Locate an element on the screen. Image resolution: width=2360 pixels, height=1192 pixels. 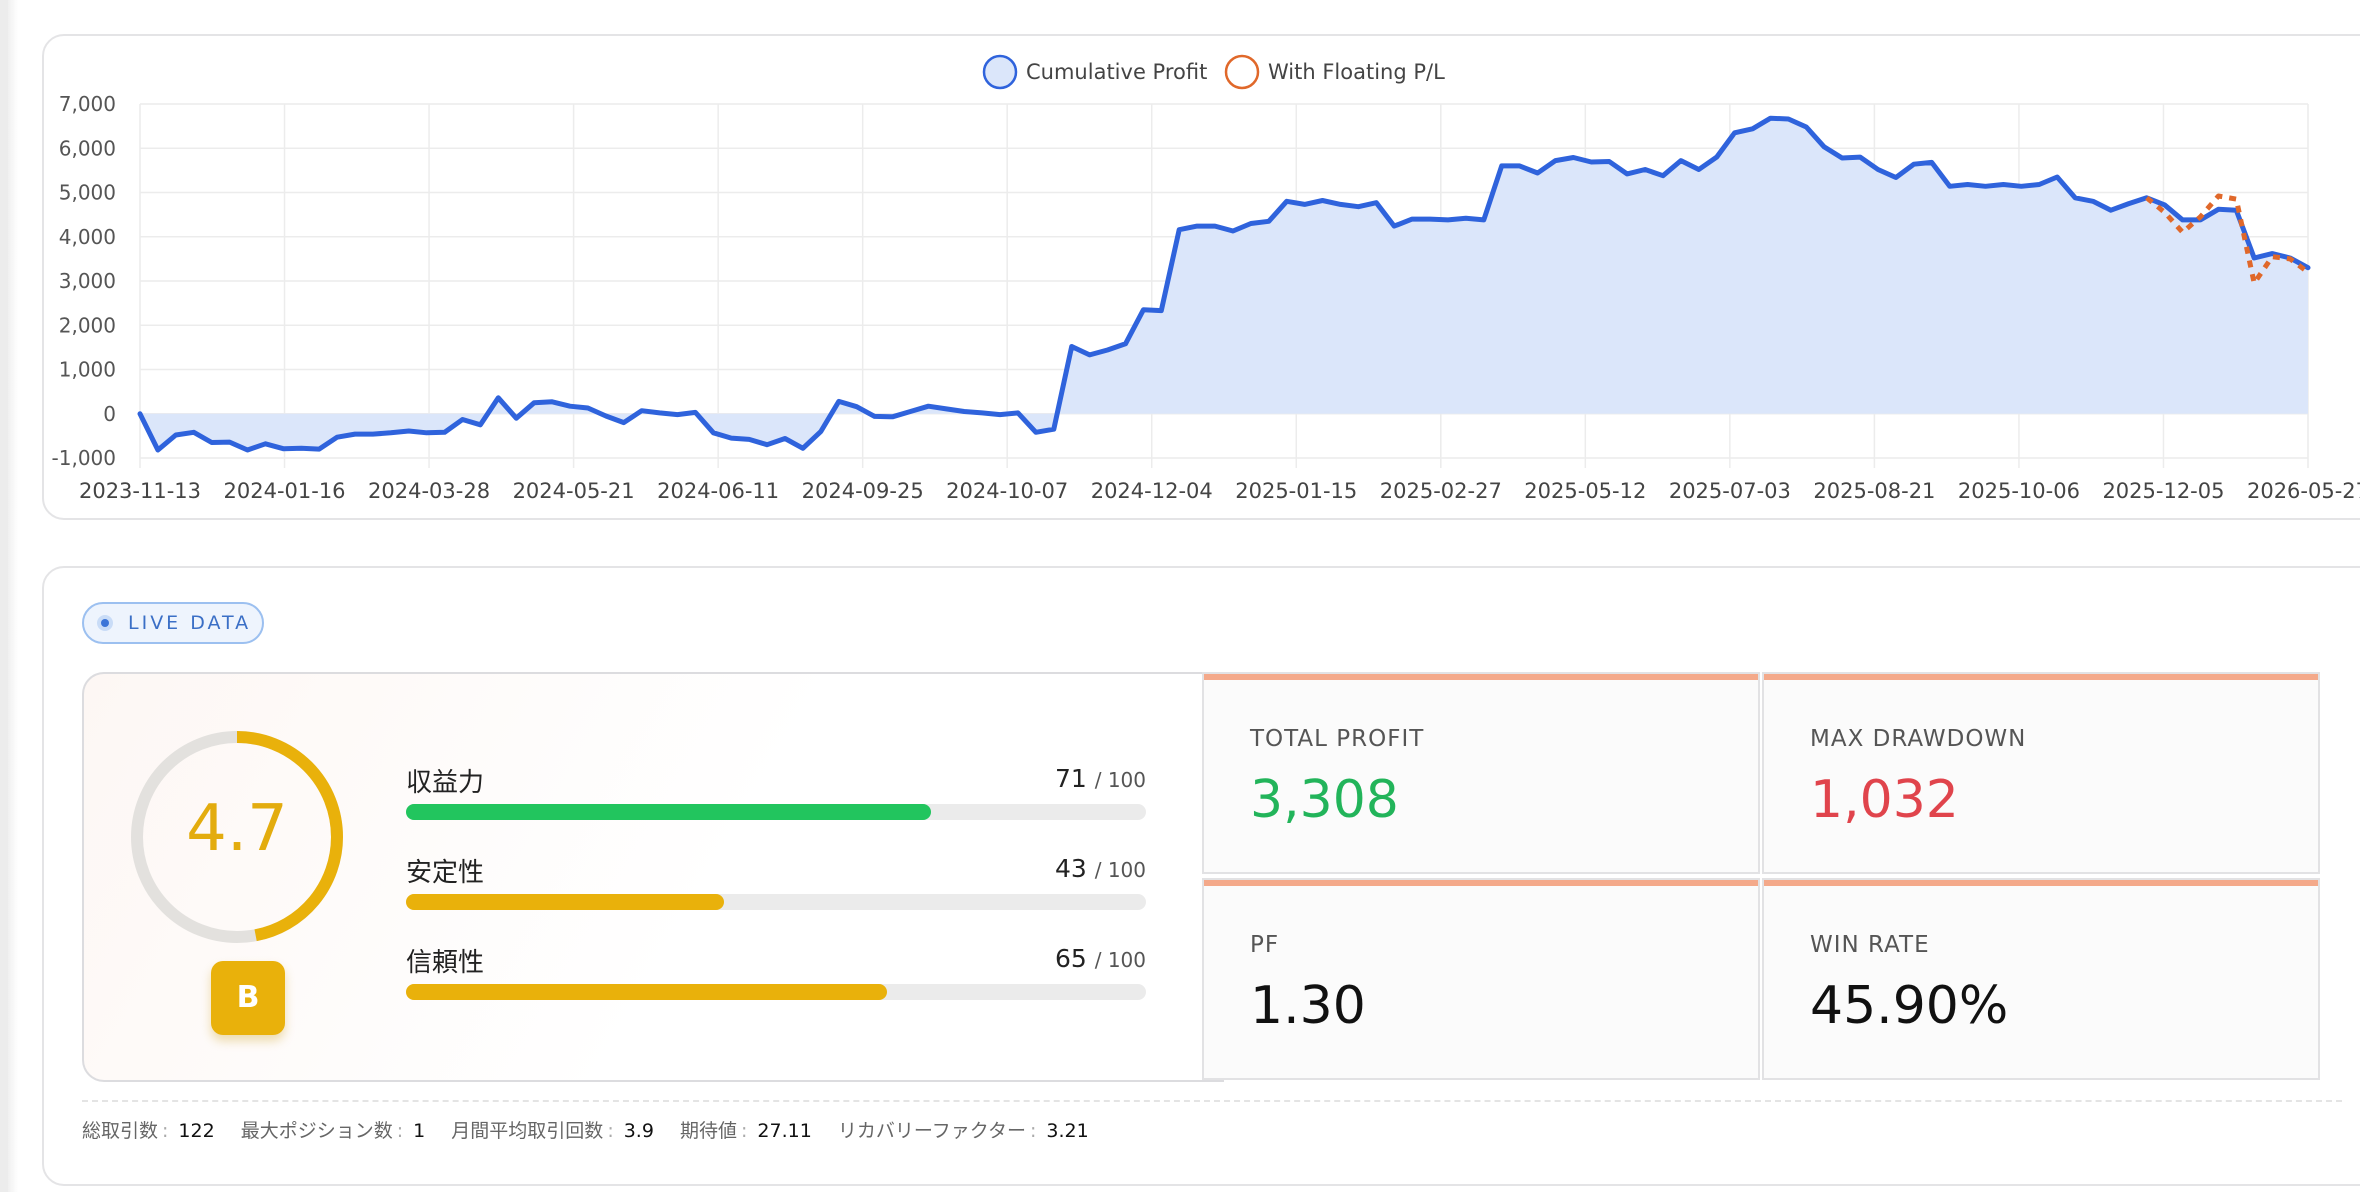
metric-stability: 安定性 43 / 100 is located at coordinates (776, 887).